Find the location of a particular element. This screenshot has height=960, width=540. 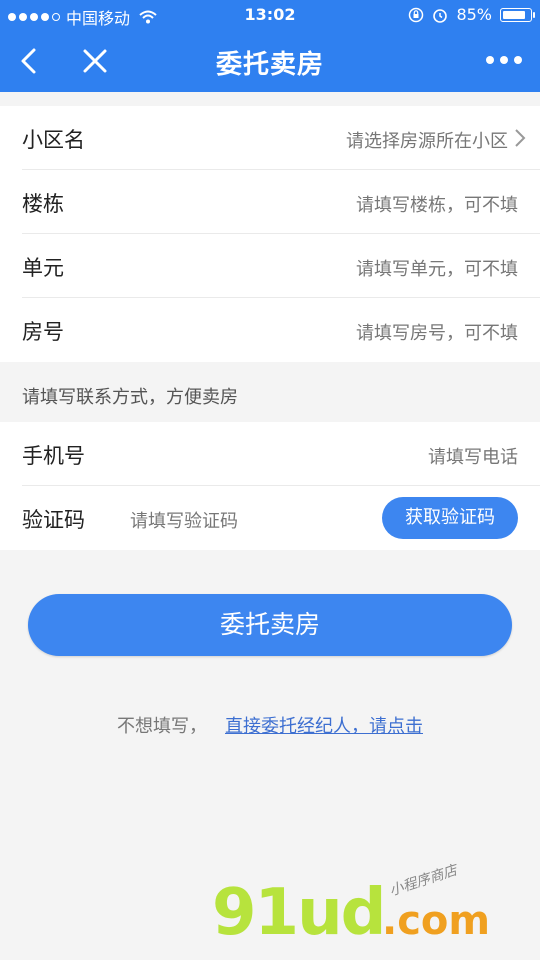

unit-row: 单元 请填写单元，可不填 is located at coordinates (270, 266).